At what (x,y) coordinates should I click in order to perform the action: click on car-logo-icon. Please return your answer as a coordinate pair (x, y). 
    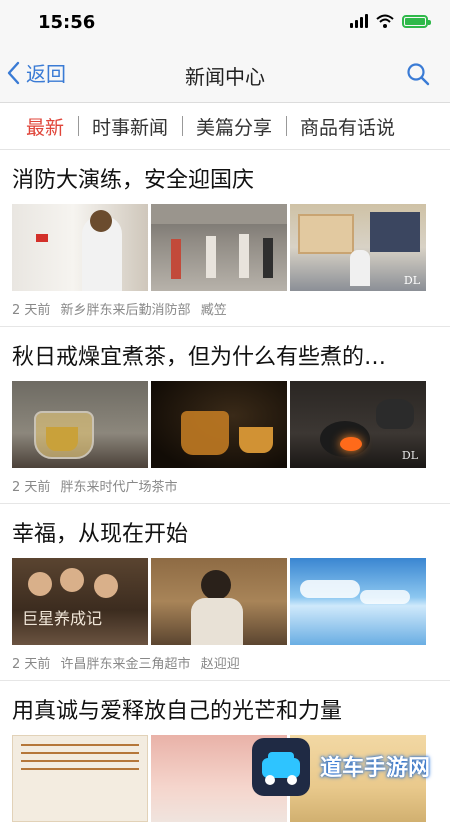
    Looking at the image, I should click on (281, 768).